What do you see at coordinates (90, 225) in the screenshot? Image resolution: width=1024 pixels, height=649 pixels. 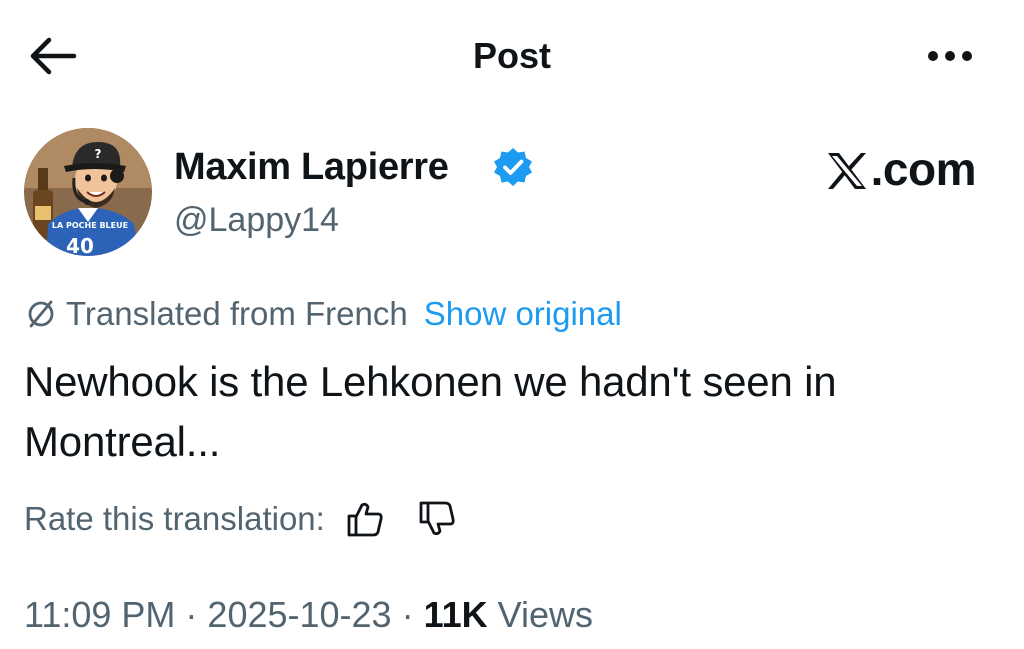 I see `avatar-jersey-text: LA POCHE BLEUE` at bounding box center [90, 225].